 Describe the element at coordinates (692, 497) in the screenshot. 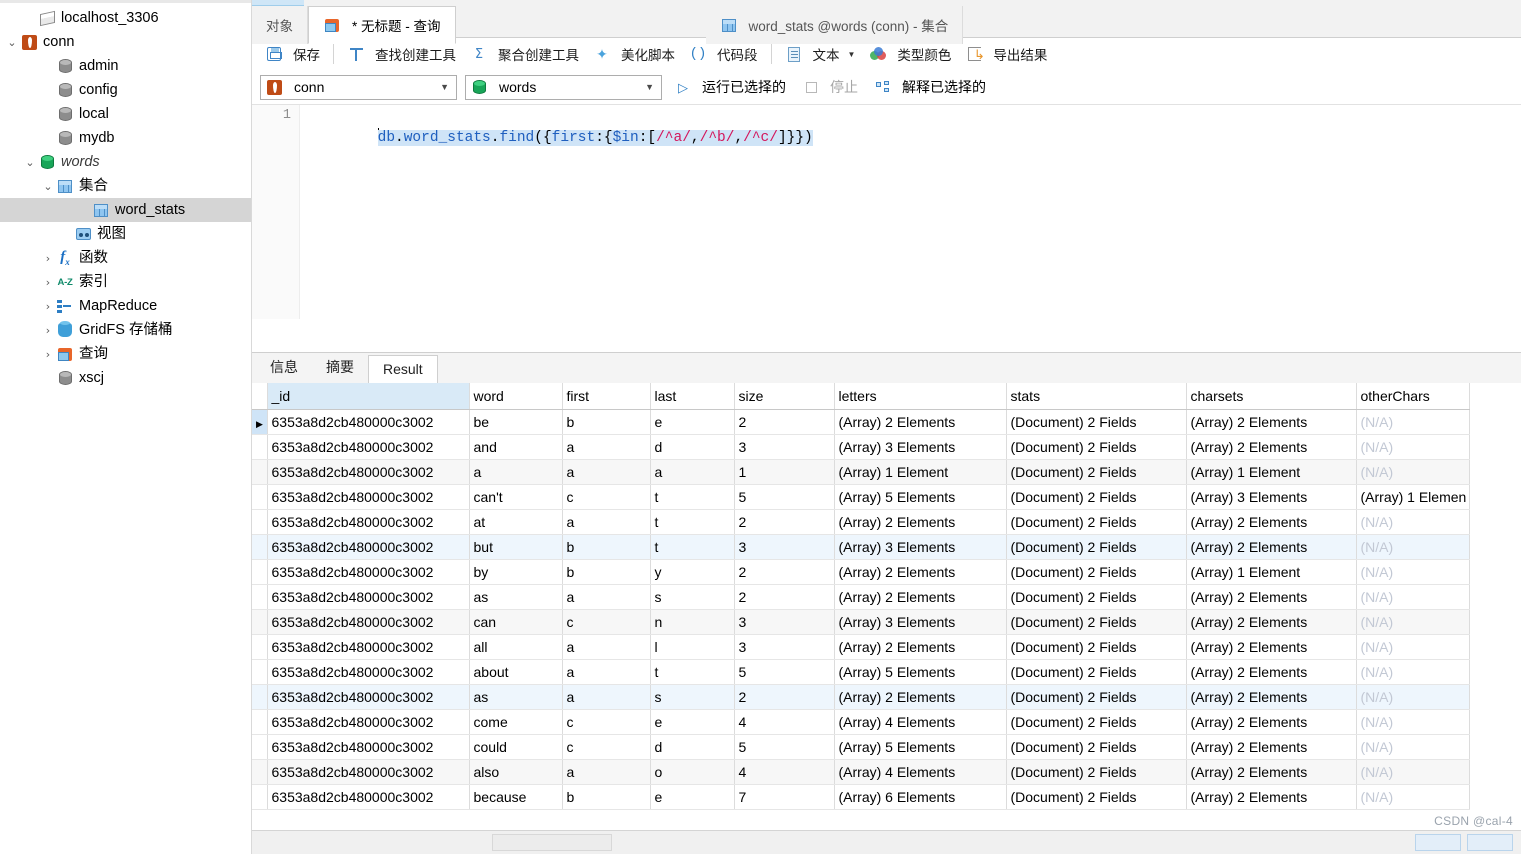

I see `cell-last: t` at that location.